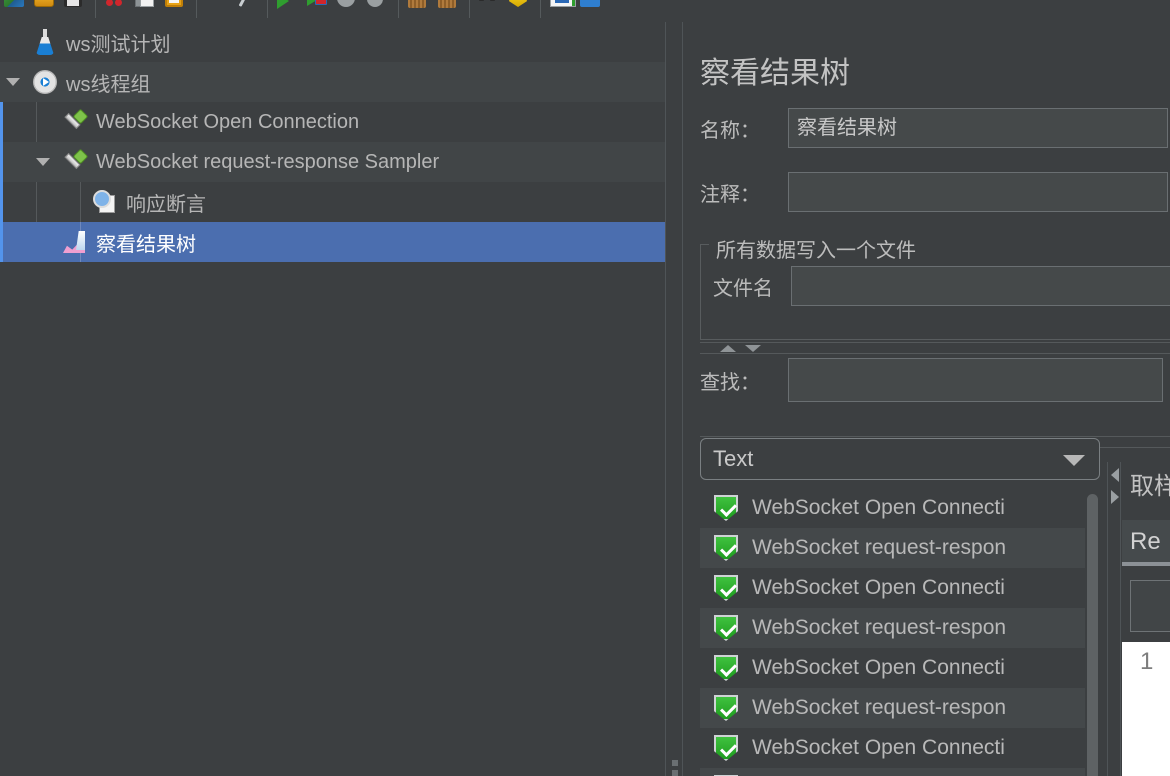  What do you see at coordinates (1115, 497) in the screenshot?
I see `collapse-right-arrow-icon` at bounding box center [1115, 497].